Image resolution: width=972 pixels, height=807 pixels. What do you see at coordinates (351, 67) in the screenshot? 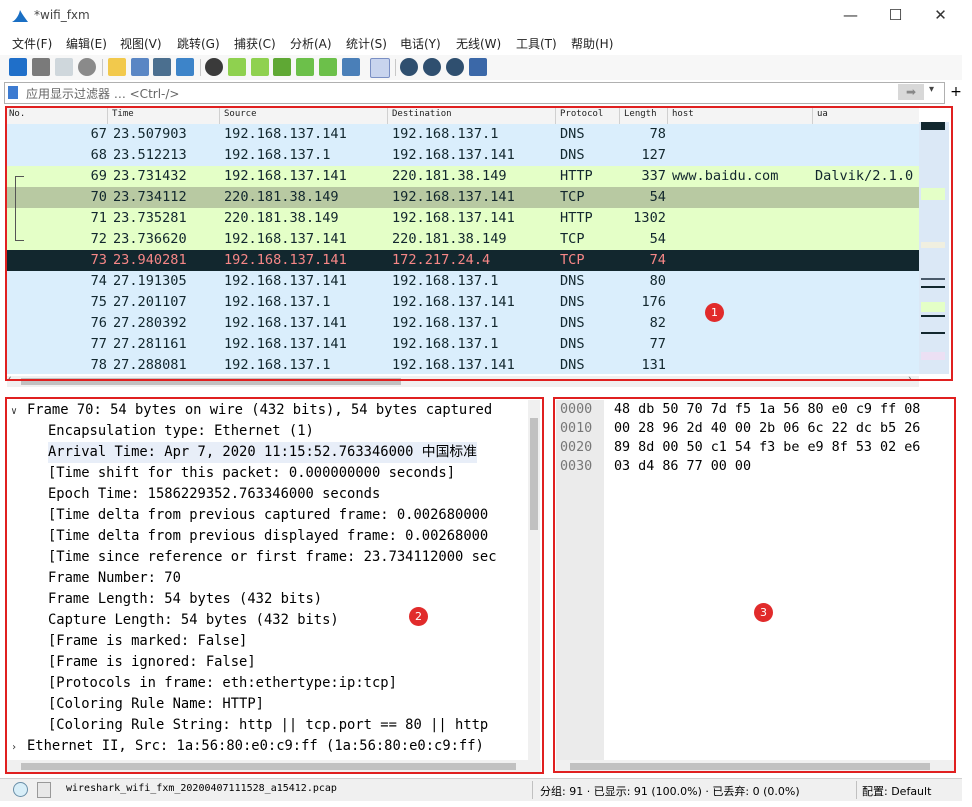
I see `autoscroll-icon` at bounding box center [351, 67].